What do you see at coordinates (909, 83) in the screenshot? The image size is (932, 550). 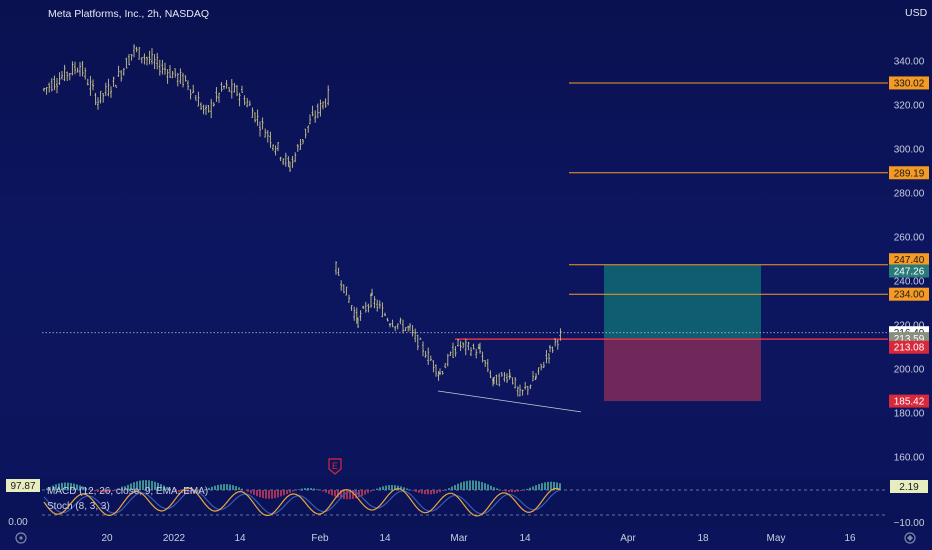 I see `price-tag: 330.02` at bounding box center [909, 83].